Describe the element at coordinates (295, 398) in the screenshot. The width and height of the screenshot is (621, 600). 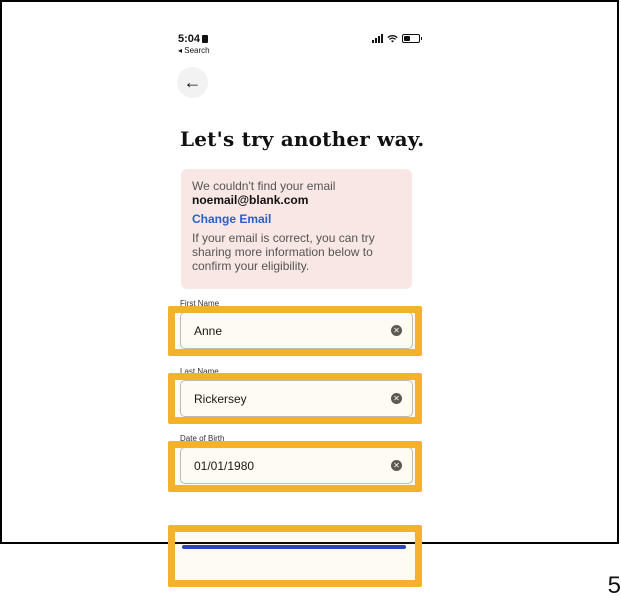
I see `last-name-highlight` at that location.